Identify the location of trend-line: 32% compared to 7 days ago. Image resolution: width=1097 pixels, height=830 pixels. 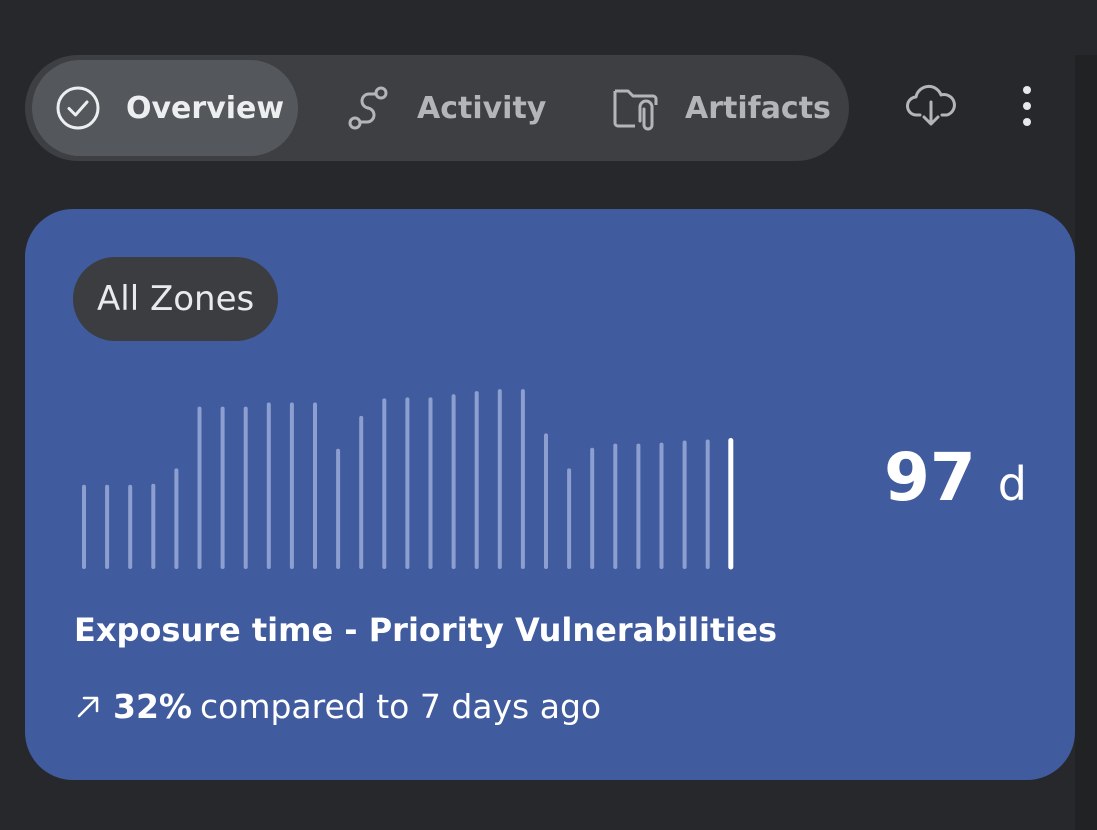
(338, 706).